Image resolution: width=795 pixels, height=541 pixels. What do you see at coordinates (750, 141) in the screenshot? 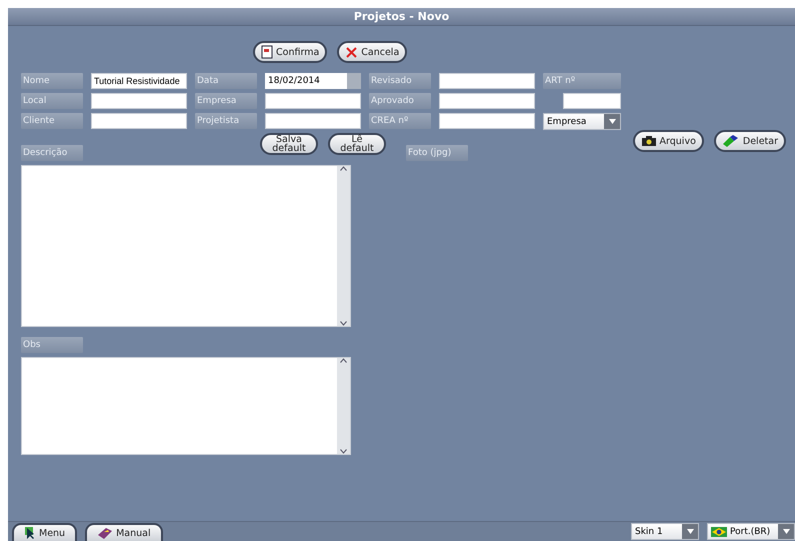
I see `photo-button: Deletar` at bounding box center [750, 141].